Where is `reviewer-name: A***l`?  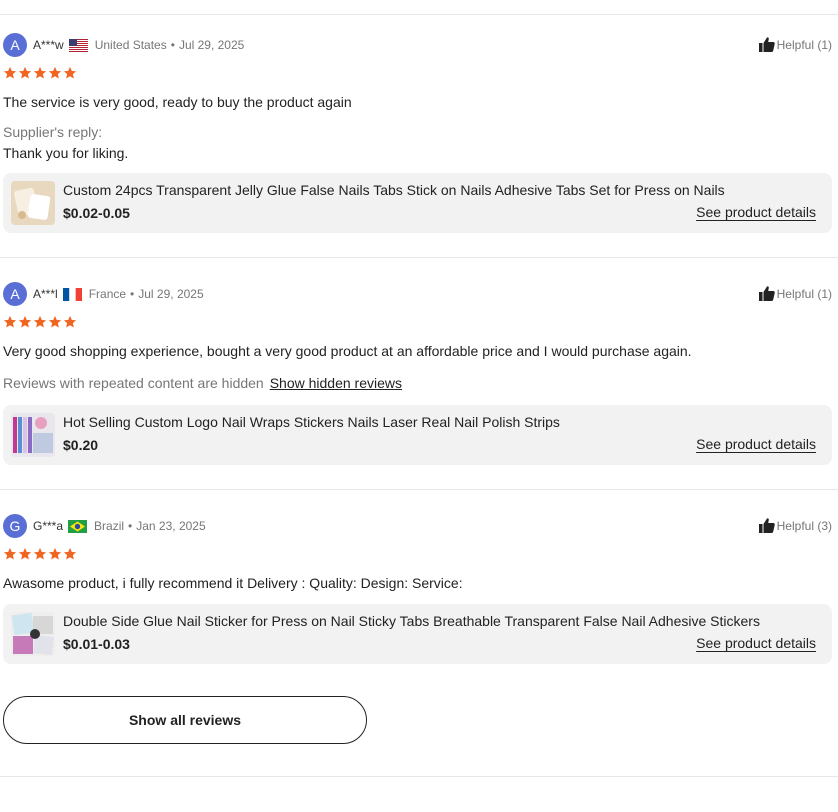
reviewer-name: A***l is located at coordinates (45, 294).